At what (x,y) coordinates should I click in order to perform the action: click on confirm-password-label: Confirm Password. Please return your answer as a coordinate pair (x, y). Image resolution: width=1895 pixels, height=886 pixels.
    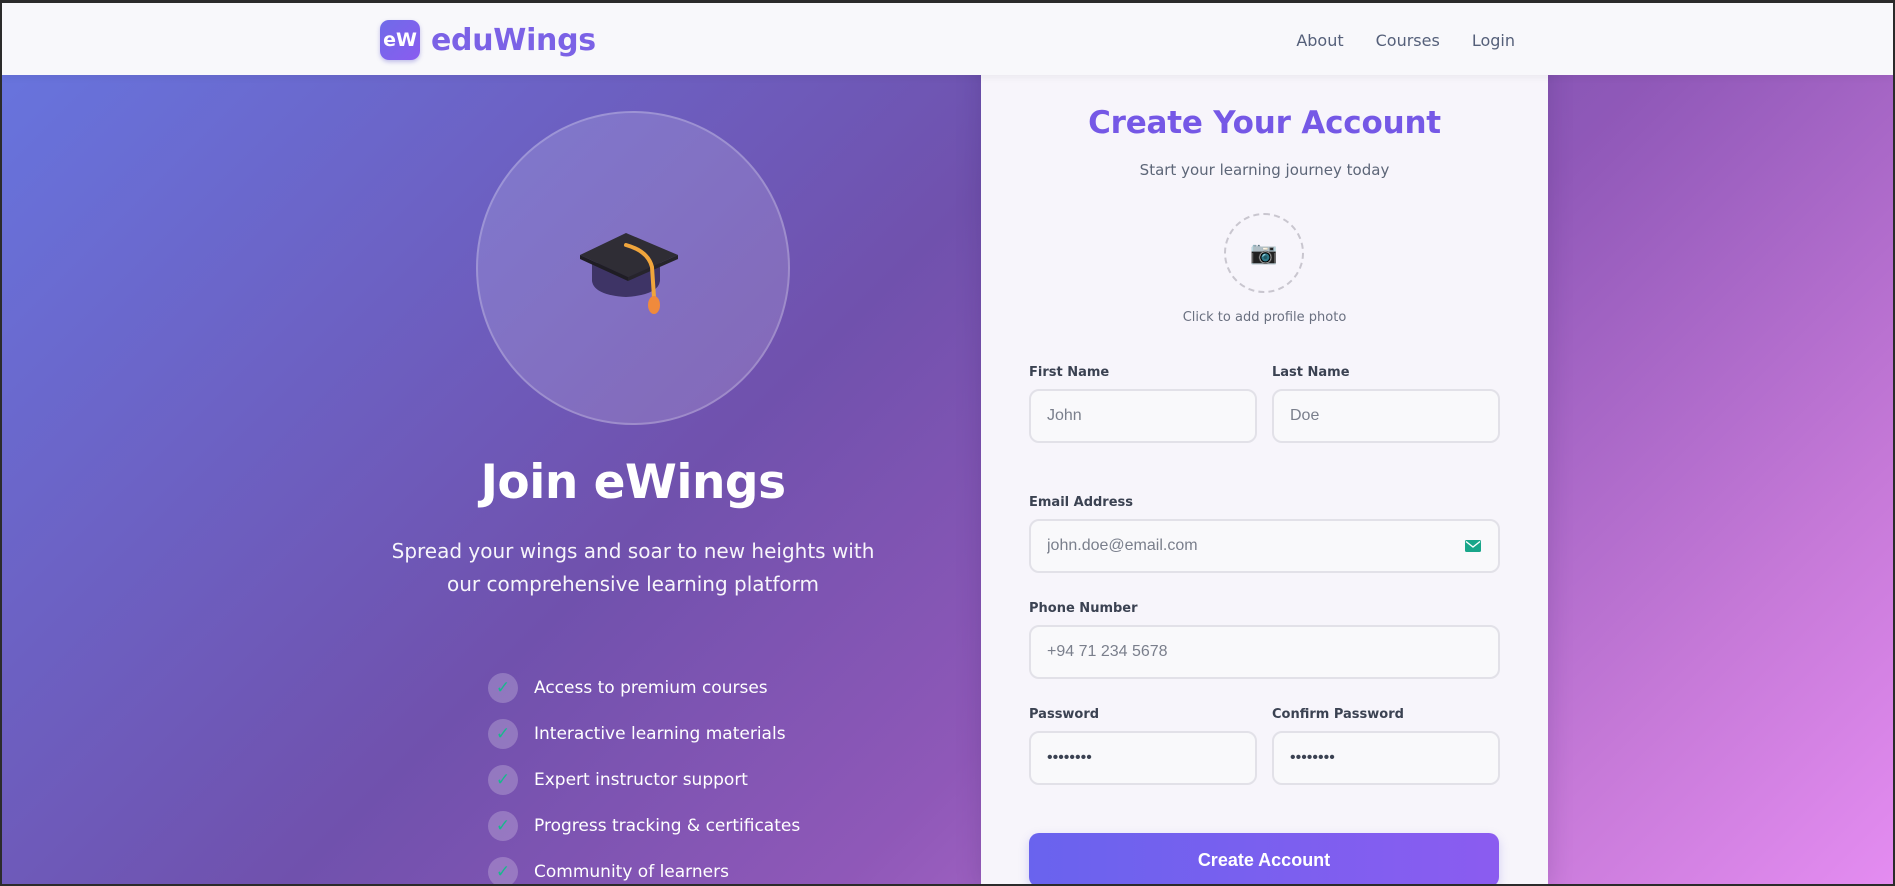
    Looking at the image, I should click on (1338, 714).